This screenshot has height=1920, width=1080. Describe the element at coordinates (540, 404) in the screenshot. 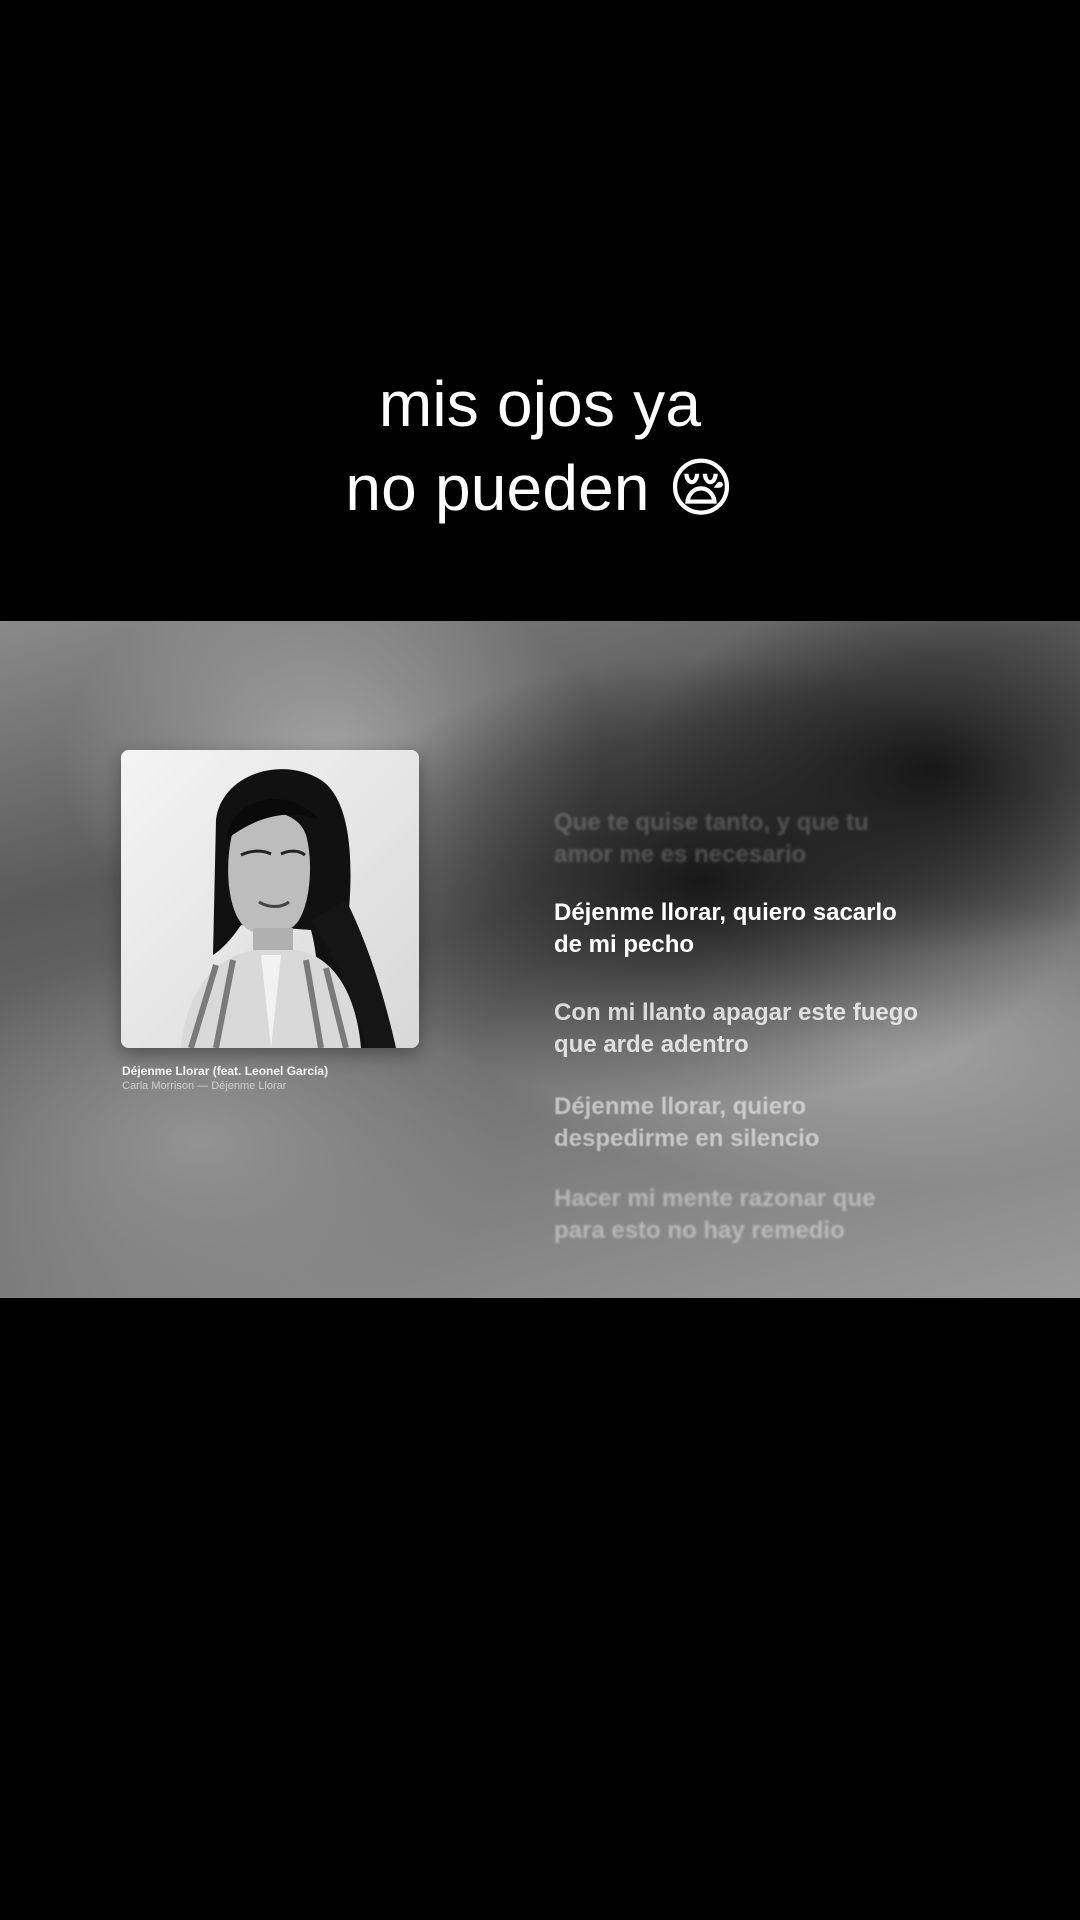

I see `caption-line-1: mis ojos ya` at that location.